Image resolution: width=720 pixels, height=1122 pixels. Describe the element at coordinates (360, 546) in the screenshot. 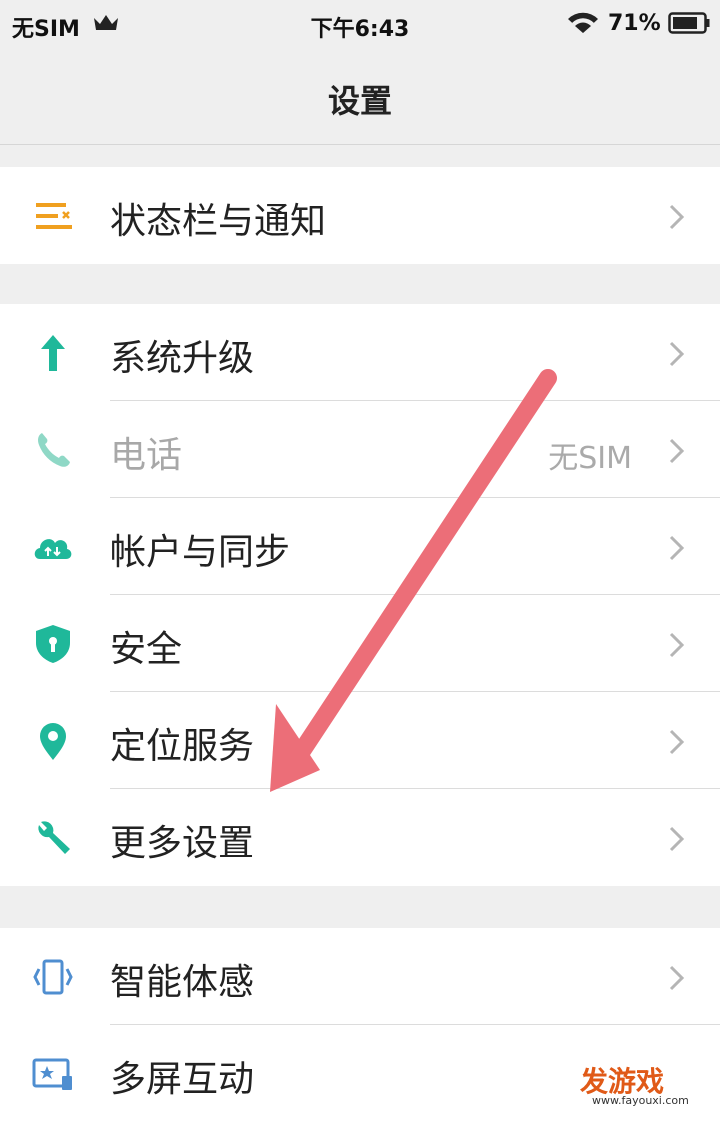

I see `settings-item-accounts-sync: 帐户与同步` at that location.